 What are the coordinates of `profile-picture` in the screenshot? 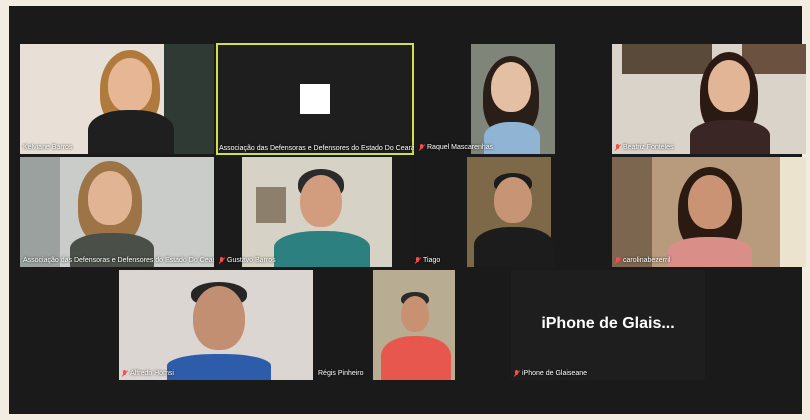 It's located at (315, 99).